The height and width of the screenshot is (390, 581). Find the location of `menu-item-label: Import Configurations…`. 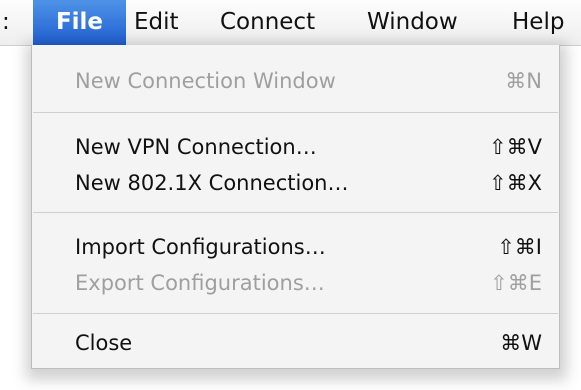

menu-item-label: Import Configurations… is located at coordinates (200, 247).